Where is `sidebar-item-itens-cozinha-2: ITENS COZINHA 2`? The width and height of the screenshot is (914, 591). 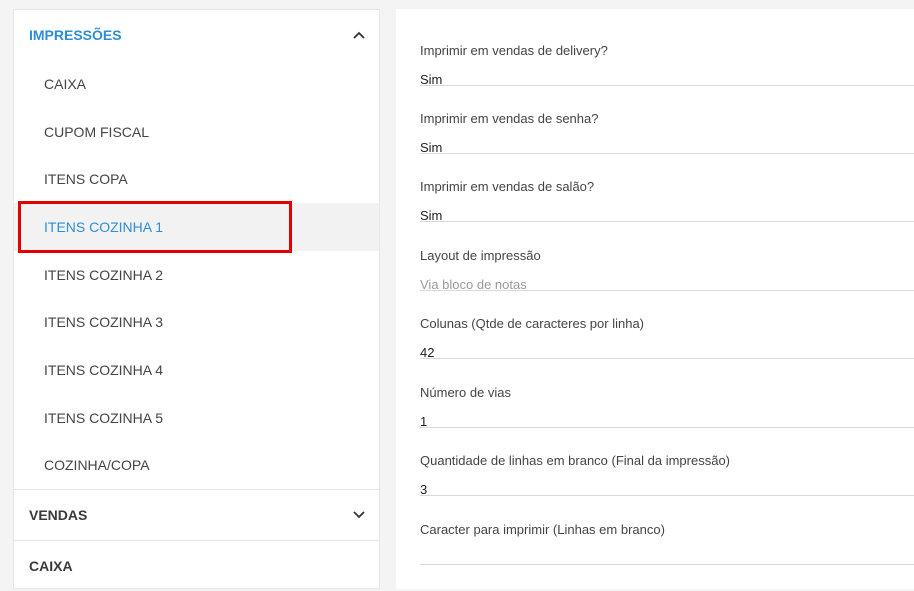
sidebar-item-itens-cozinha-2: ITENS COZINHA 2 is located at coordinates (196, 275).